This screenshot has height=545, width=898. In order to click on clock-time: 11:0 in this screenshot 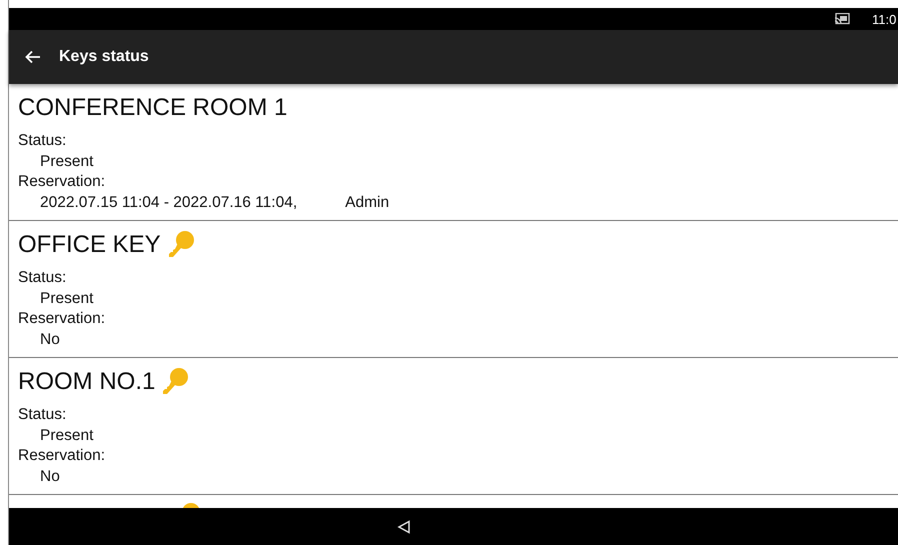, I will do `click(885, 19)`.